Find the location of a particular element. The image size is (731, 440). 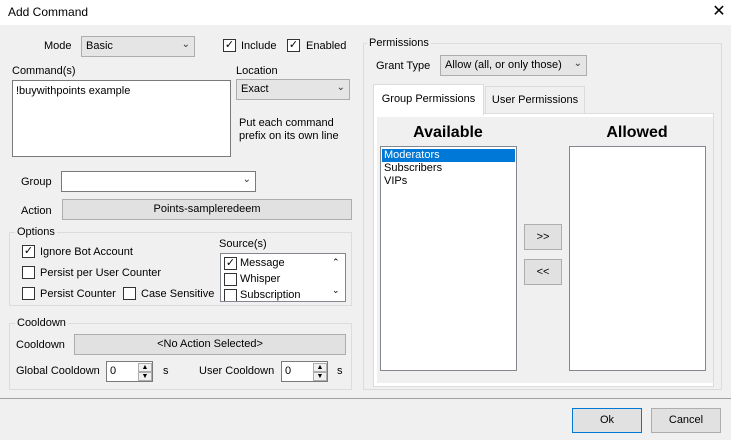

commands-textarea: !buywithpoints example is located at coordinates (121, 118).